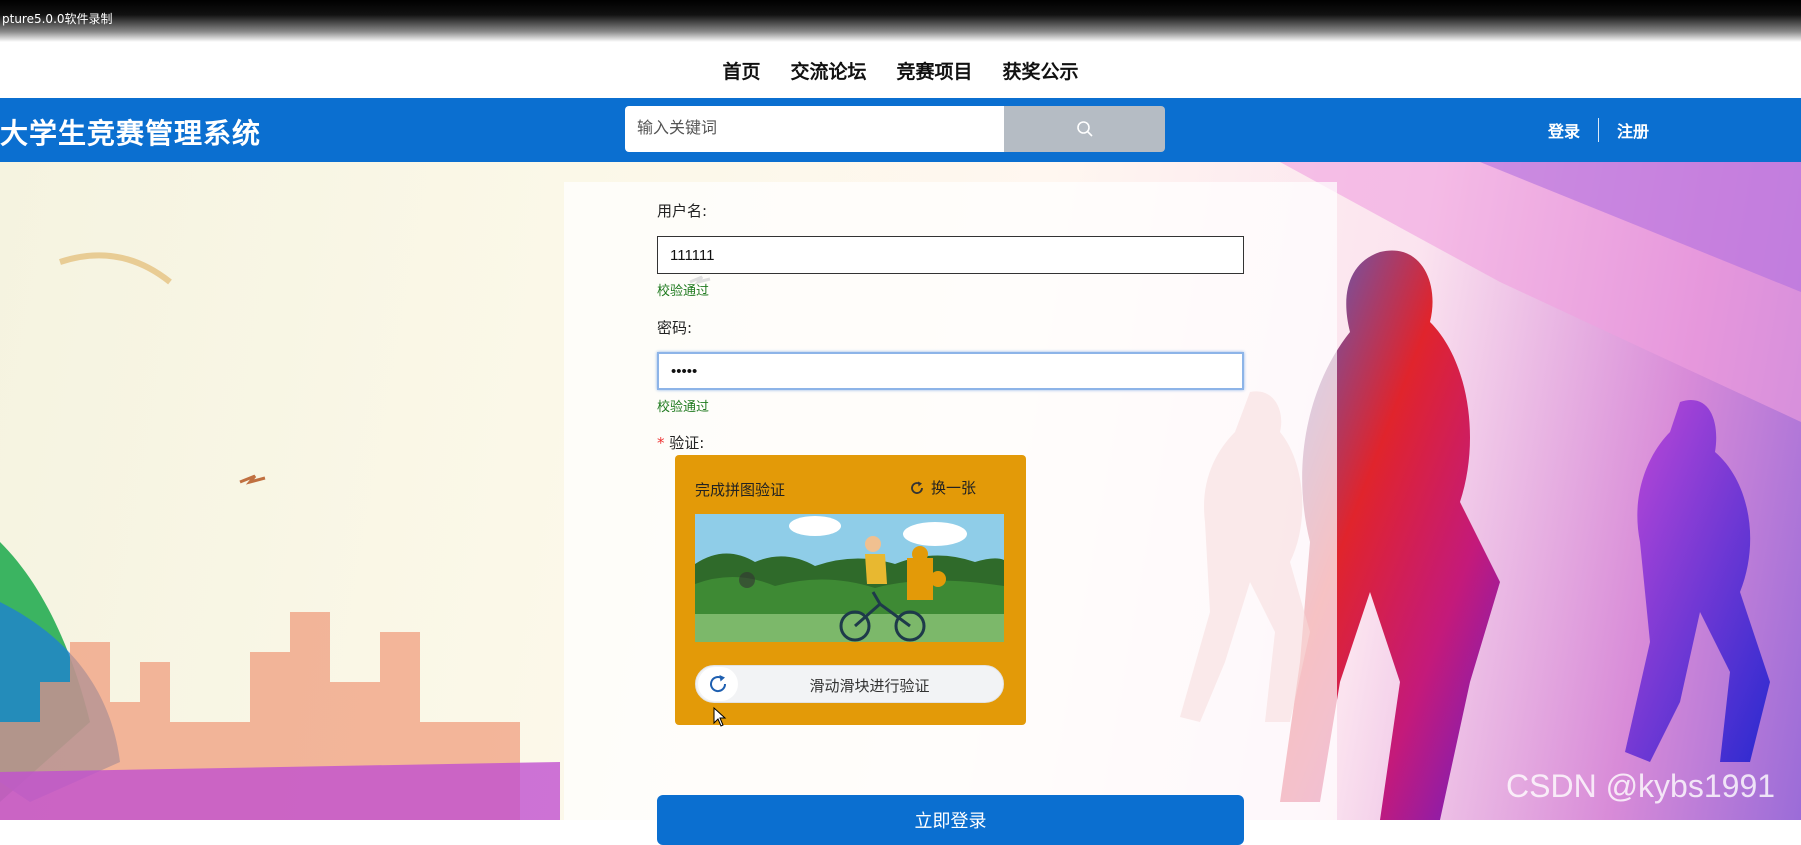 Image resolution: width=1801 pixels, height=845 pixels. I want to click on required-mark: *, so click(661, 443).